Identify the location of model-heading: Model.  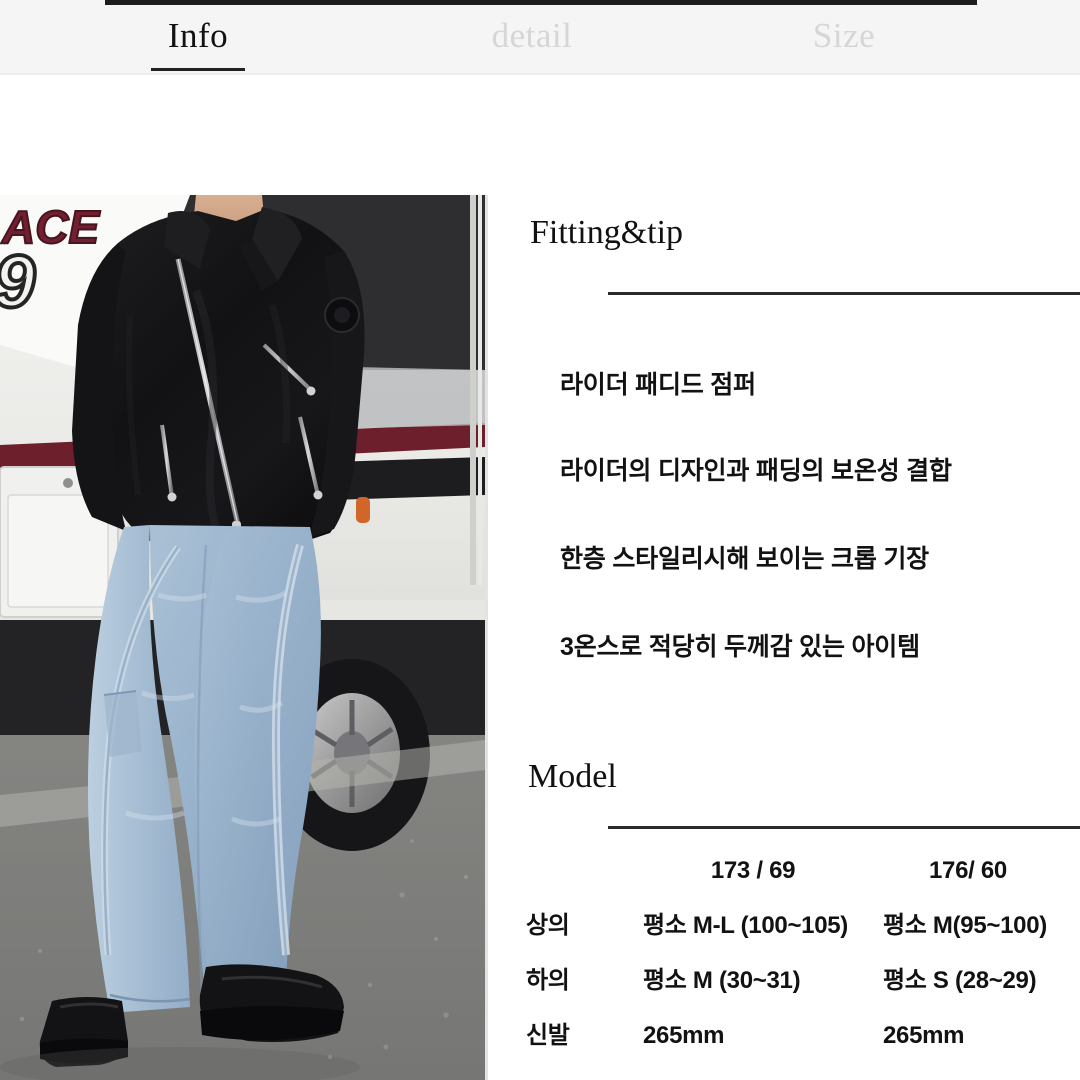
(572, 776).